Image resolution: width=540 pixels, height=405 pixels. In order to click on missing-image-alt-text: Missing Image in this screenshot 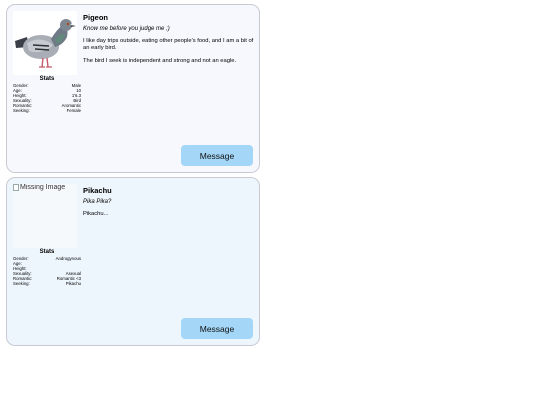, I will do `click(43, 187)`.